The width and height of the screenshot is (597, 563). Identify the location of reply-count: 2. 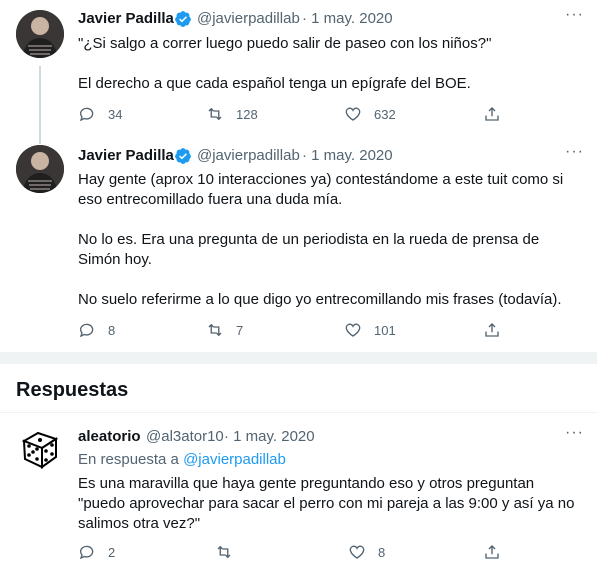
(112, 552).